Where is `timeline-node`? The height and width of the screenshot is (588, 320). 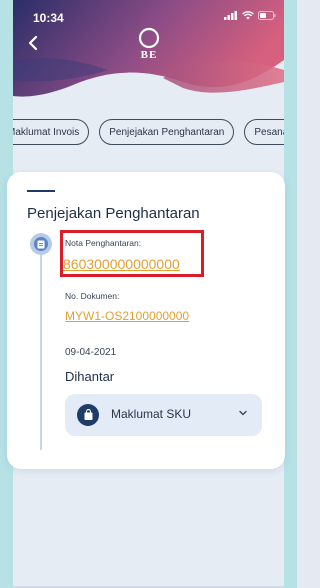 timeline-node is located at coordinates (41, 244).